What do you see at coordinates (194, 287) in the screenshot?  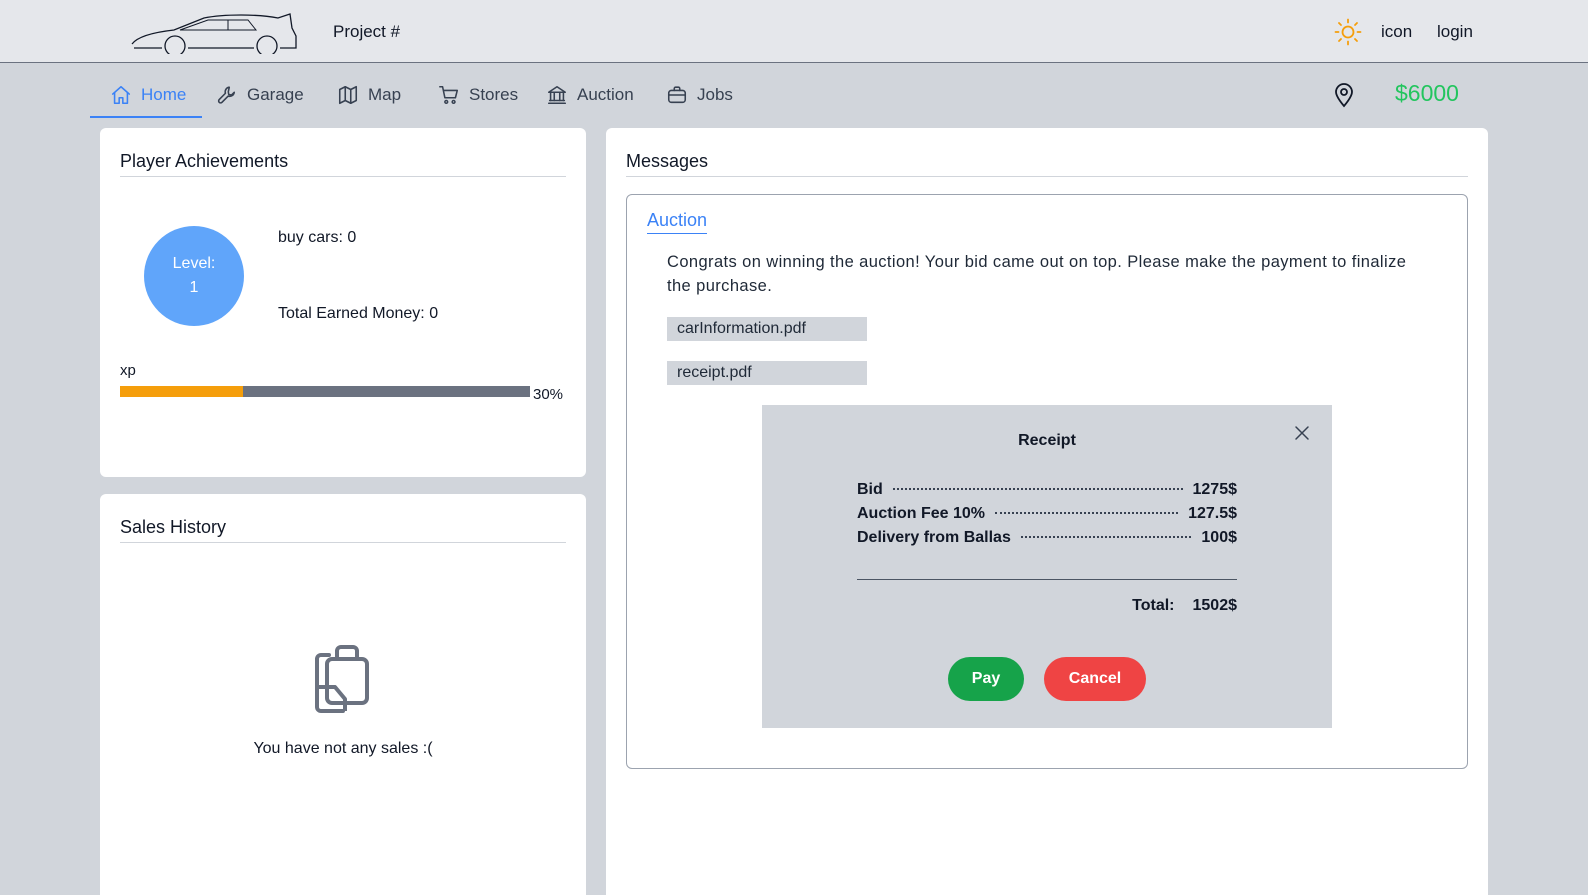 I see `level-value: 1` at bounding box center [194, 287].